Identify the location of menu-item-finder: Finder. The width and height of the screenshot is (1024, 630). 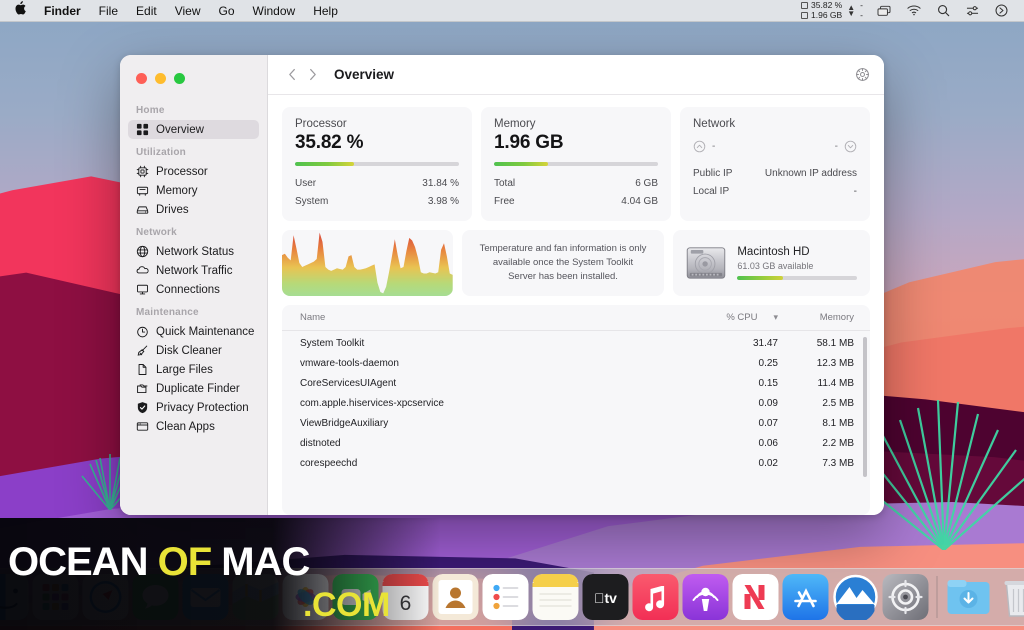
(62, 11).